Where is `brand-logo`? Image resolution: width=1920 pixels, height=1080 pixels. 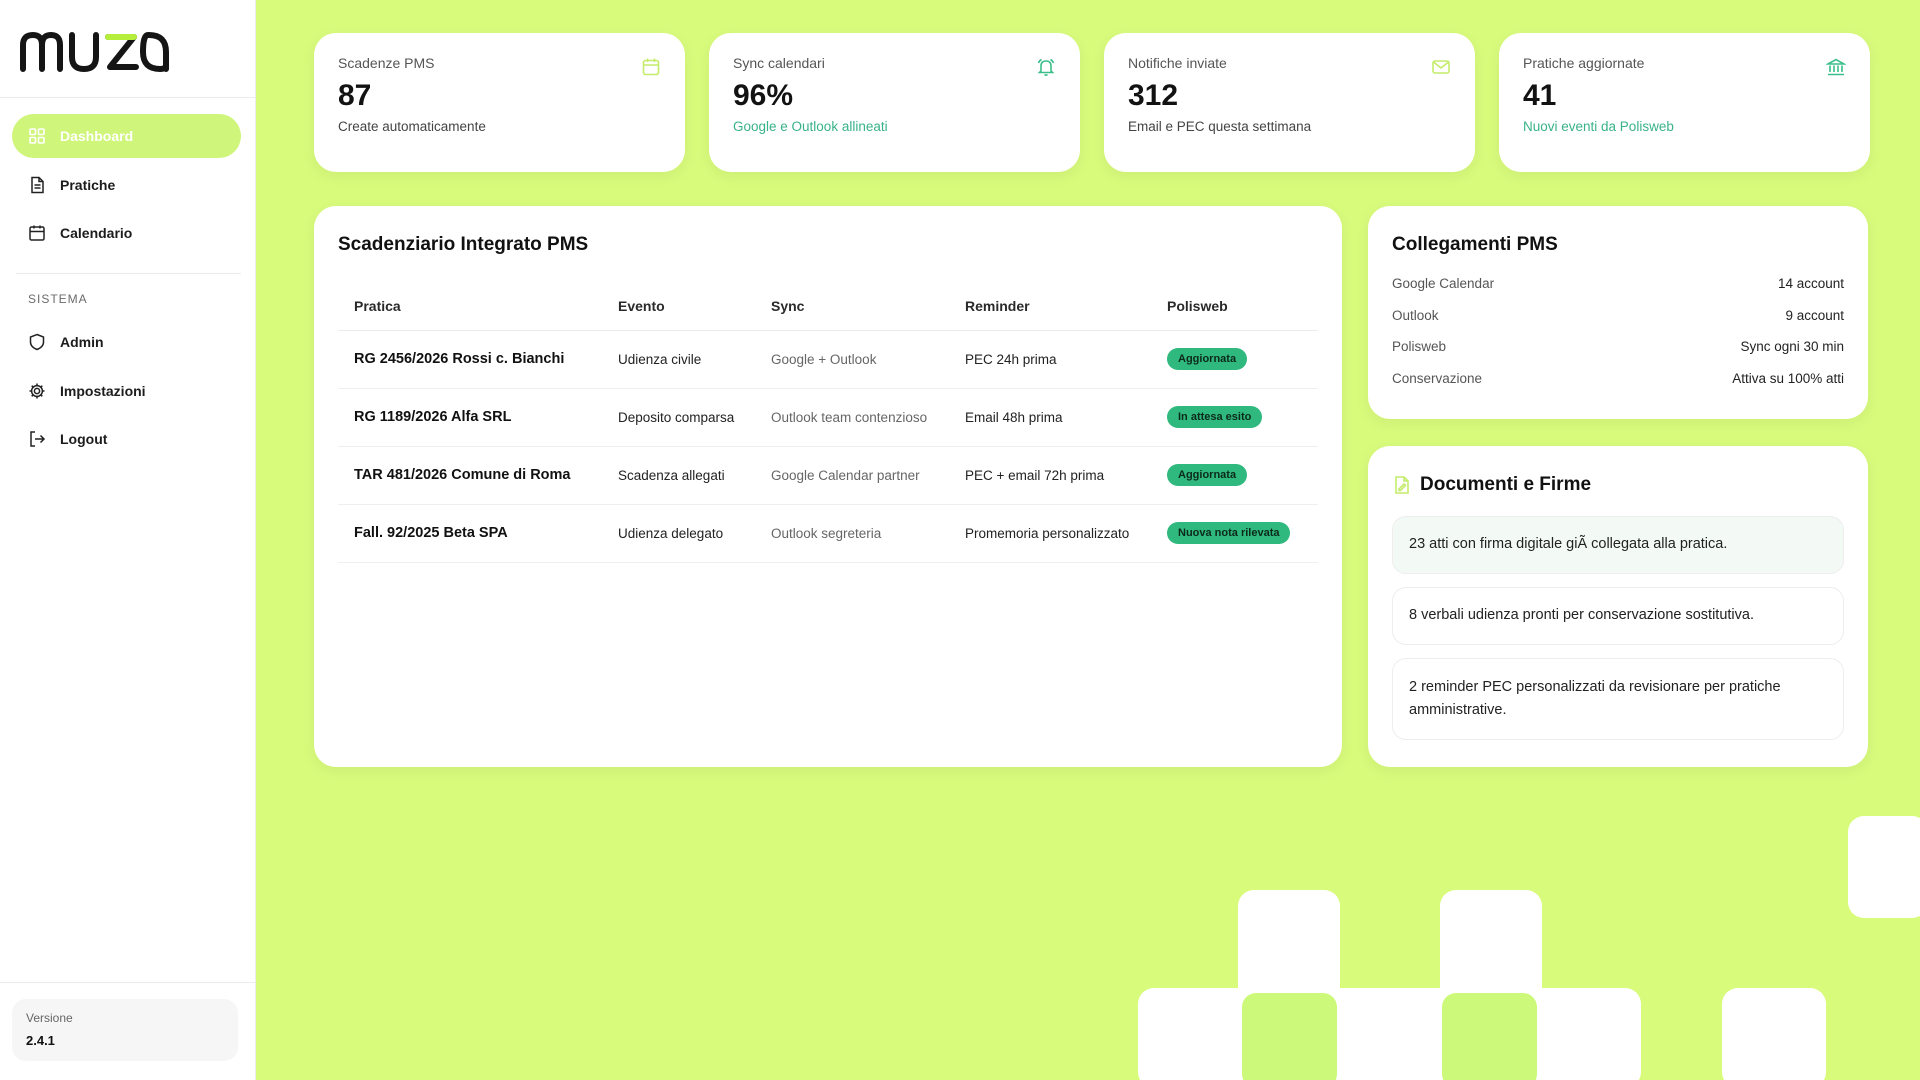
brand-logo is located at coordinates (127, 49).